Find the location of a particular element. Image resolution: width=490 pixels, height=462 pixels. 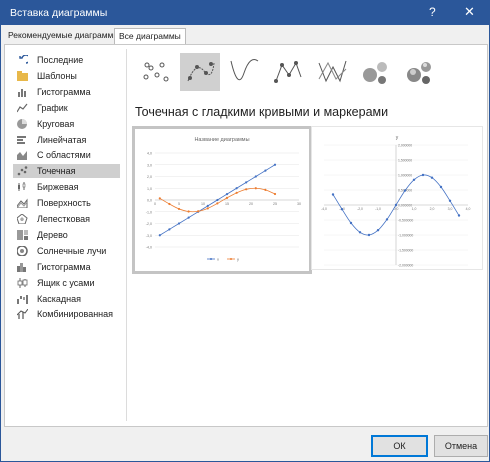

y-tick-label: 2,000000 is located at coordinates (405, 145).